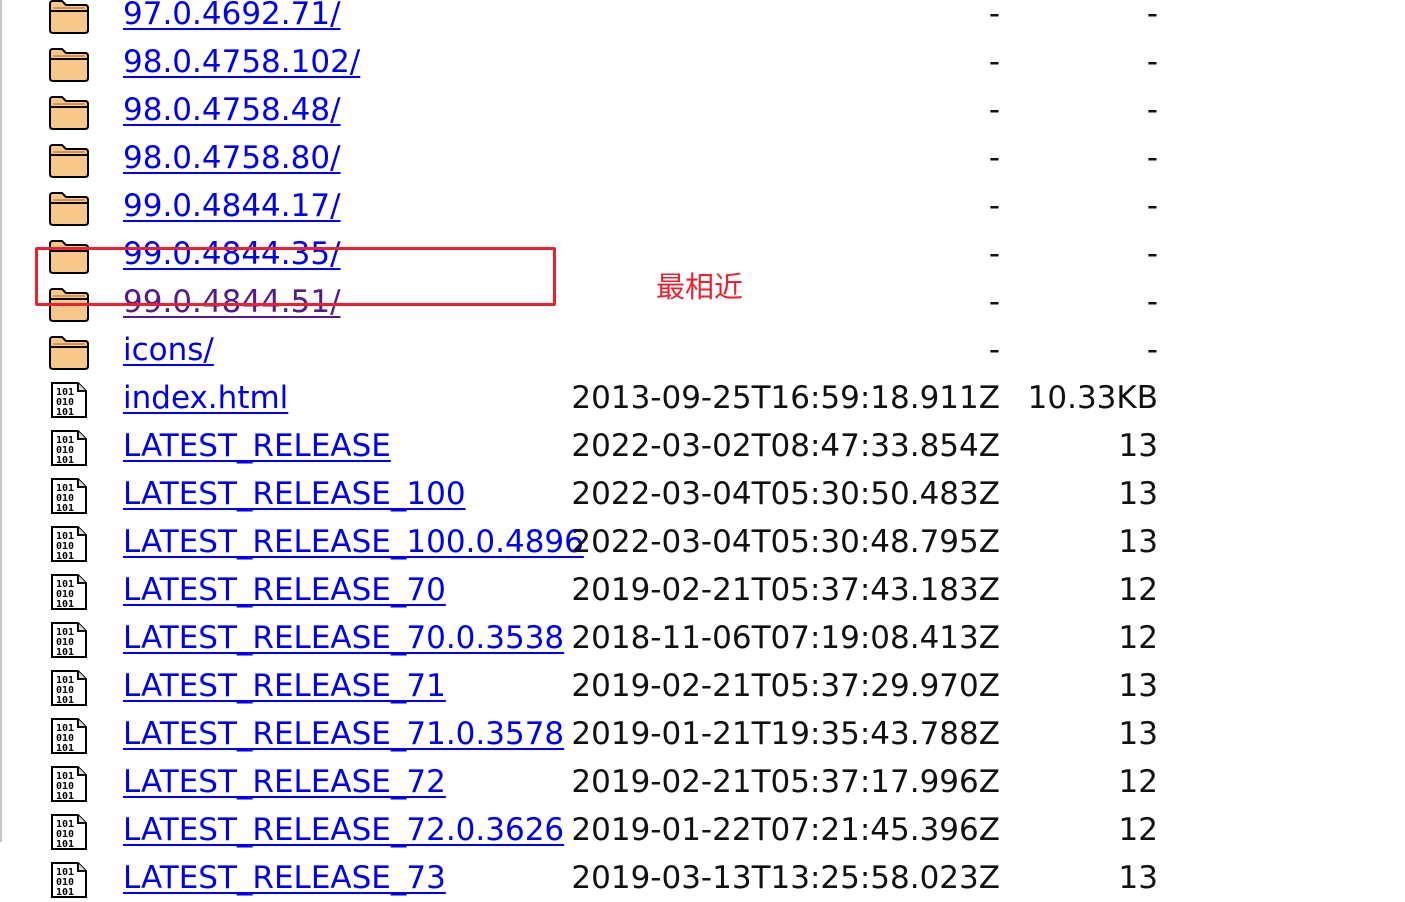 This screenshot has width=1405, height=902. Describe the element at coordinates (343, 734) in the screenshot. I see `file-link: LATEST_RELEASE_71.0.3578` at that location.